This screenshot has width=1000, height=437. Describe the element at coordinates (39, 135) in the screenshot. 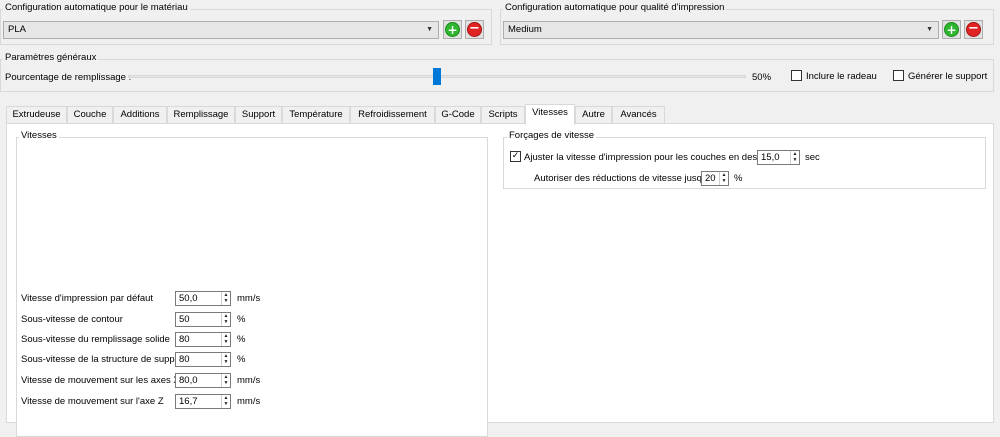

I see `speeds-group-title: Vitesses` at that location.